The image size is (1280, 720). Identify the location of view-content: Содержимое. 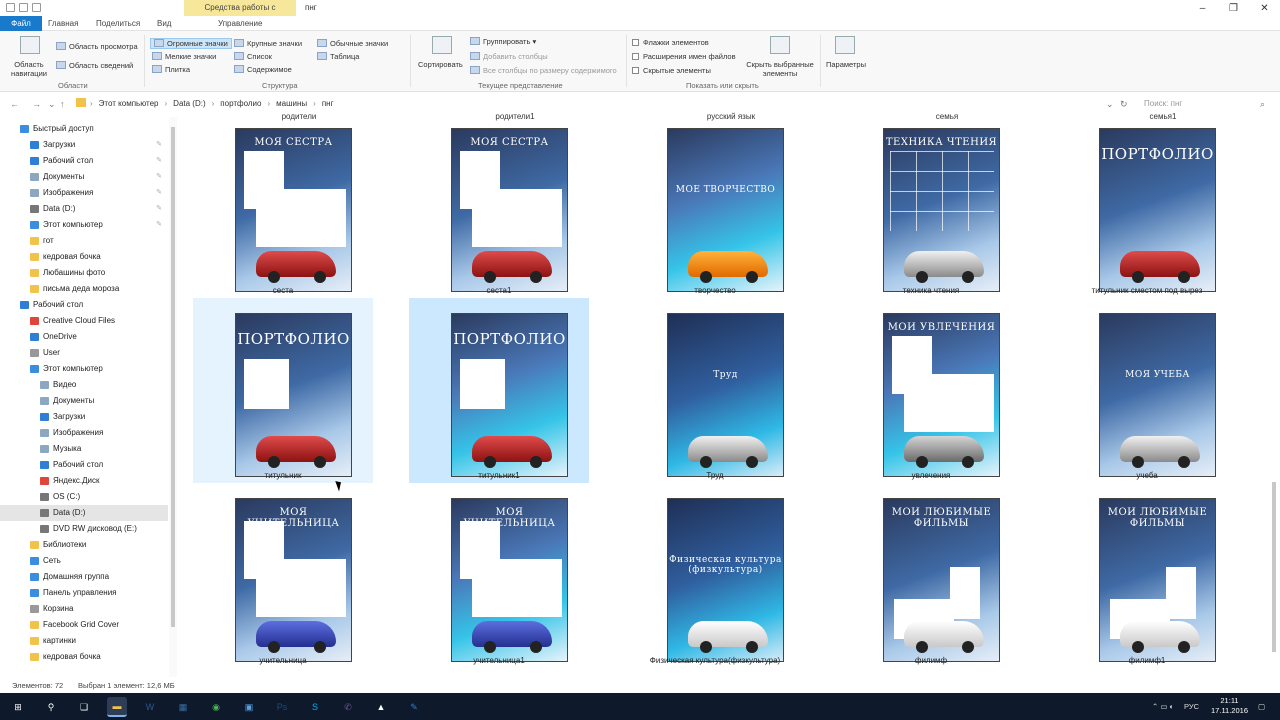
(263, 69).